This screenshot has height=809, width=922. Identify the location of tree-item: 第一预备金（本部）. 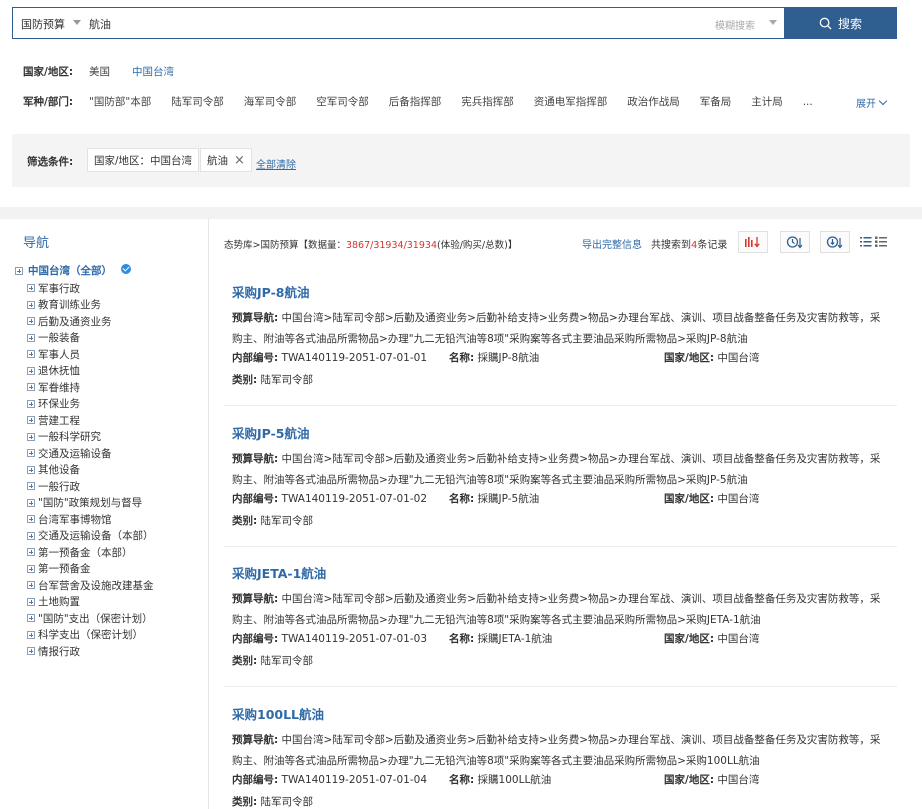
(90, 552).